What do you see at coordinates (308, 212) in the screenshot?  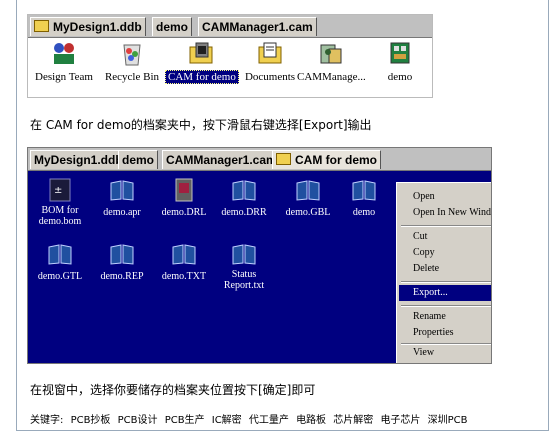 I see `file-label: demo.GBL` at bounding box center [308, 212].